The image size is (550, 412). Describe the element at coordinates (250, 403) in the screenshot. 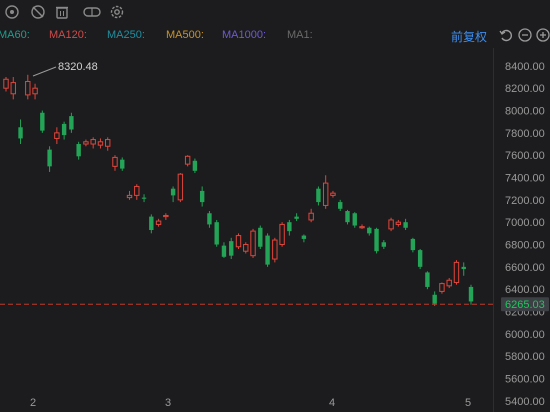

I see `x-axis: 2 3 4 5` at that location.